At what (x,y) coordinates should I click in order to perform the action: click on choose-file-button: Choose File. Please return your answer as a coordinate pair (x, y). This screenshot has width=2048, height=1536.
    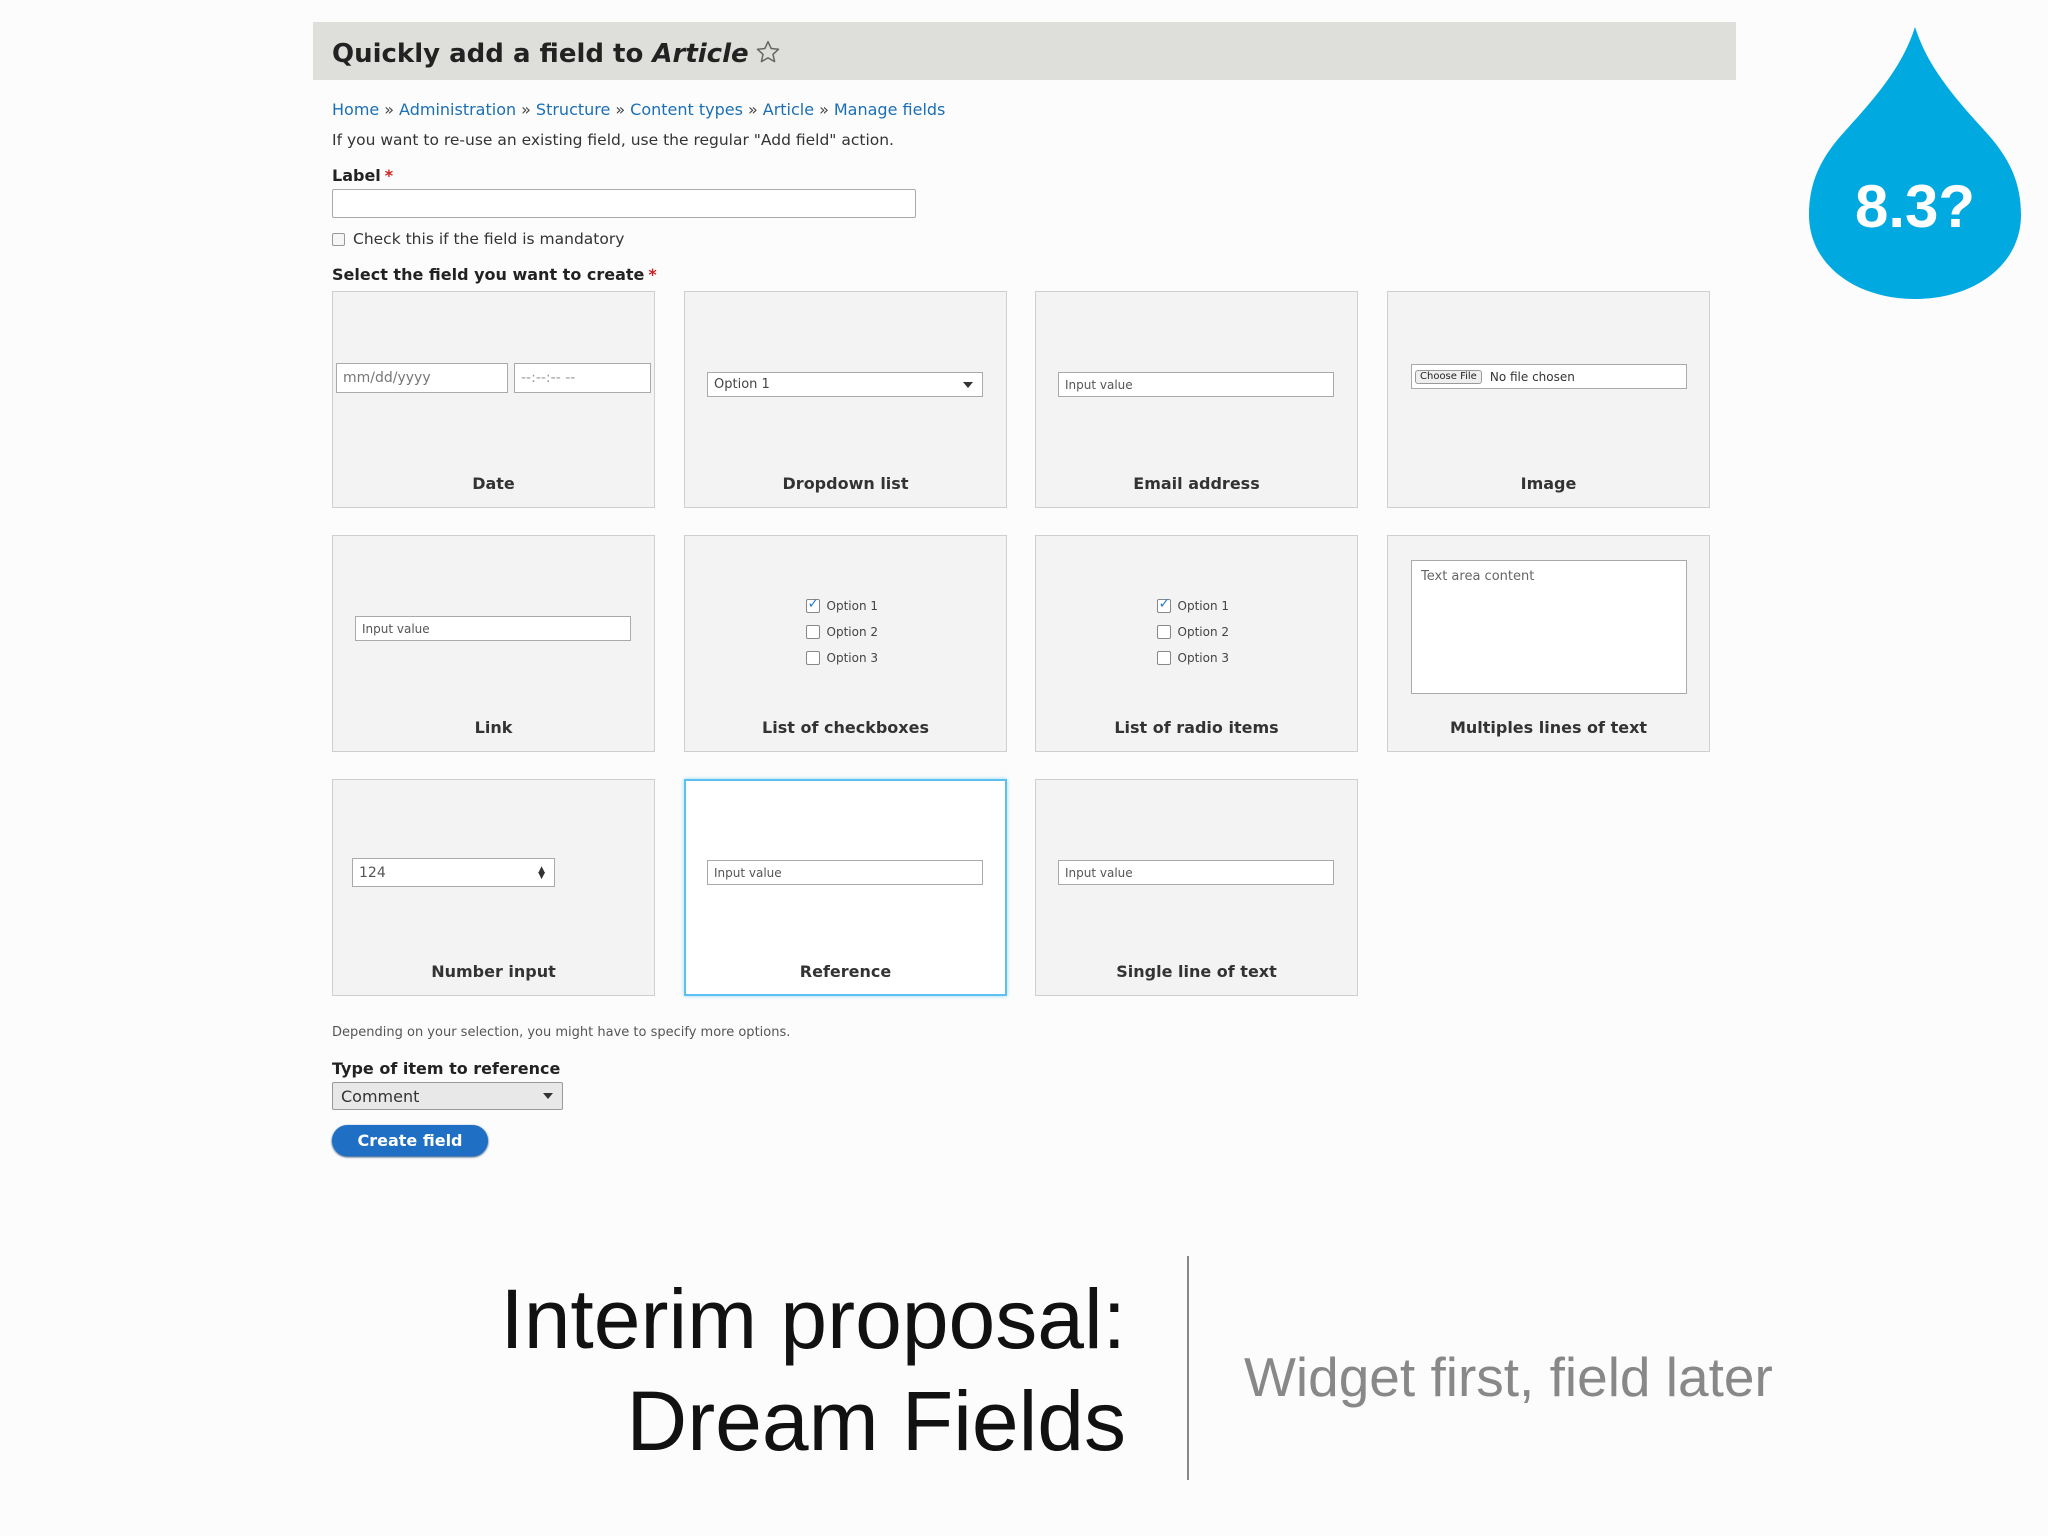
    Looking at the image, I should click on (1448, 376).